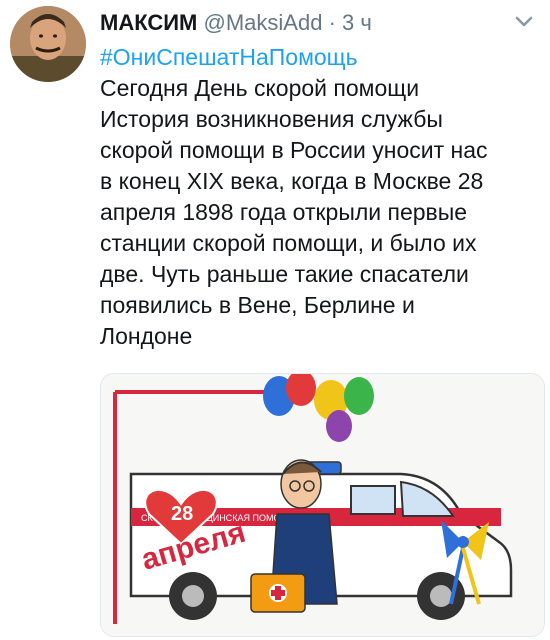  I want to click on avatar, so click(48, 44).